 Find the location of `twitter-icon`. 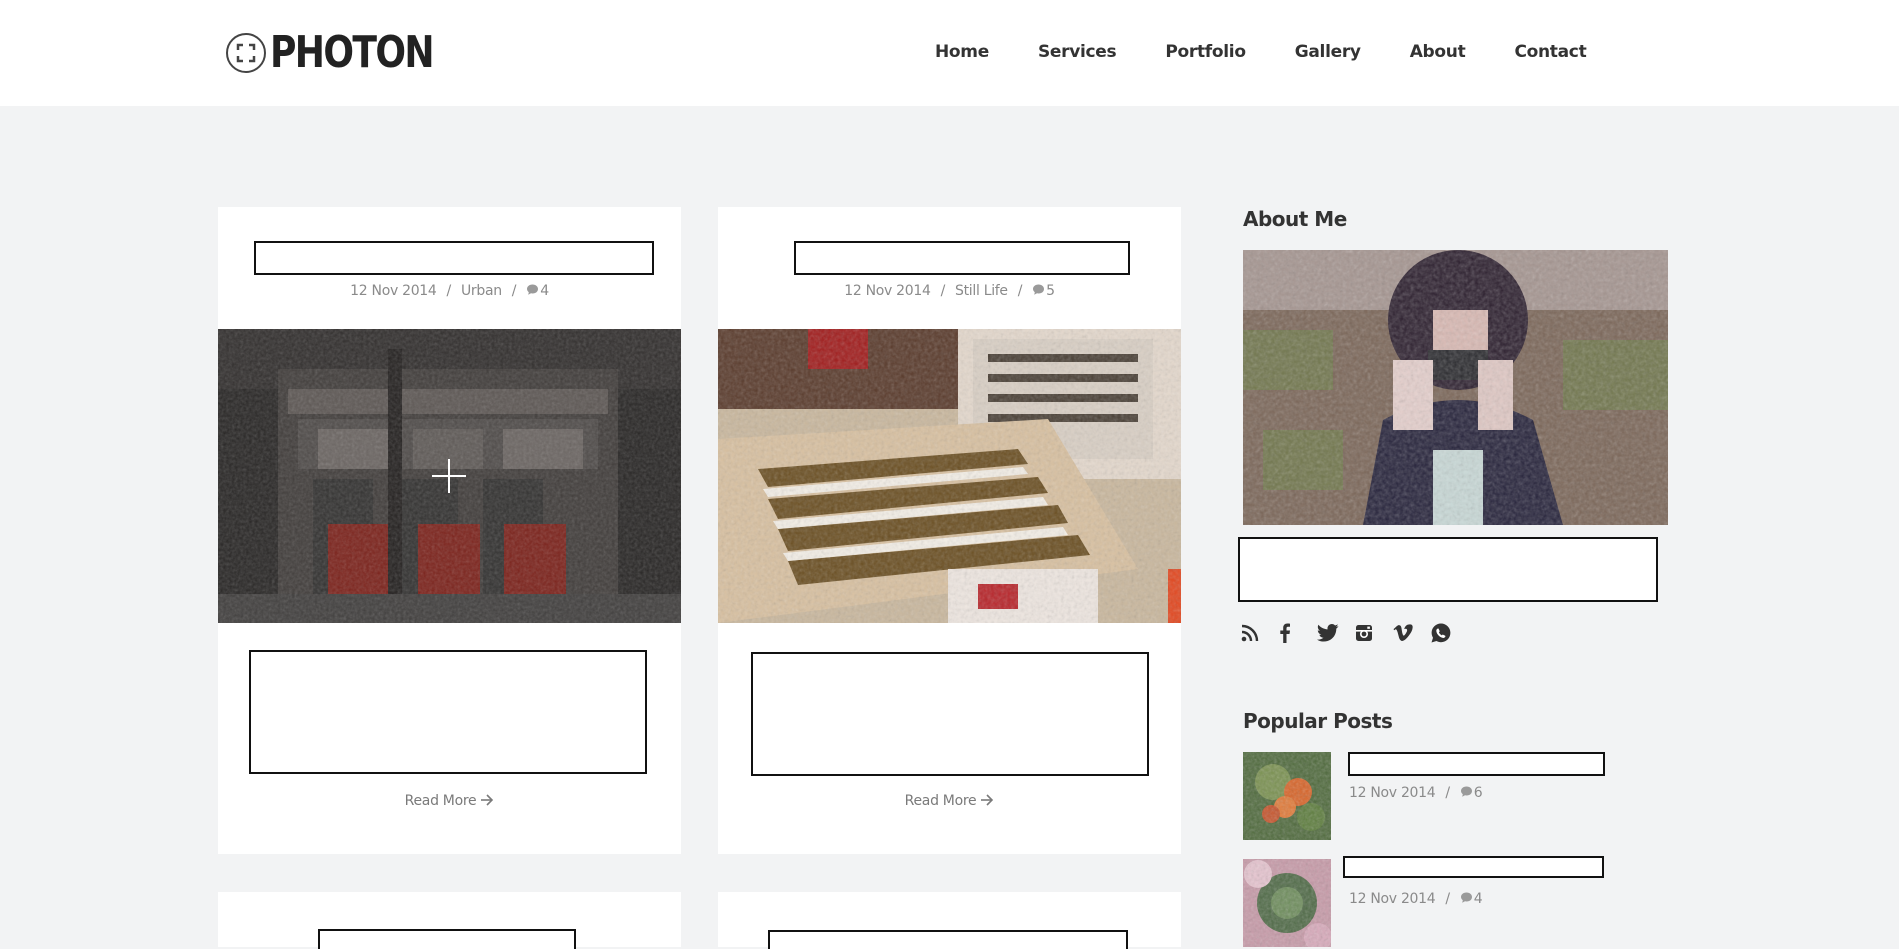

twitter-icon is located at coordinates (1336, 633).